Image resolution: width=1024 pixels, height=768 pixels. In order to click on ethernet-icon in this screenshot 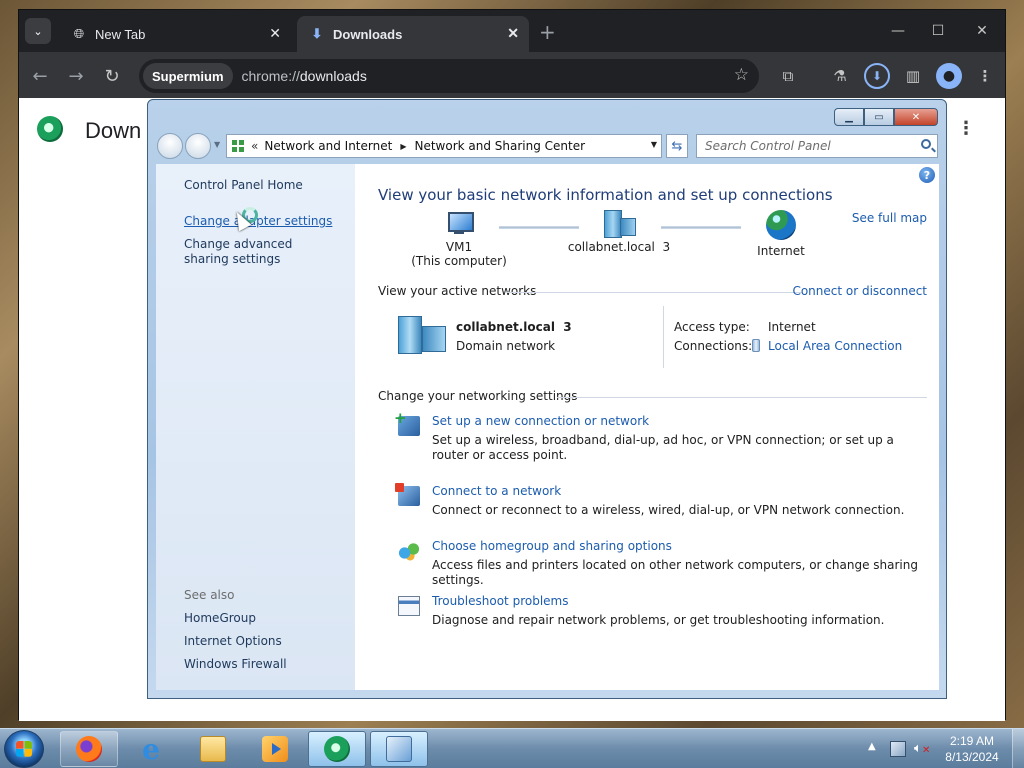, I will do `click(756, 345)`.